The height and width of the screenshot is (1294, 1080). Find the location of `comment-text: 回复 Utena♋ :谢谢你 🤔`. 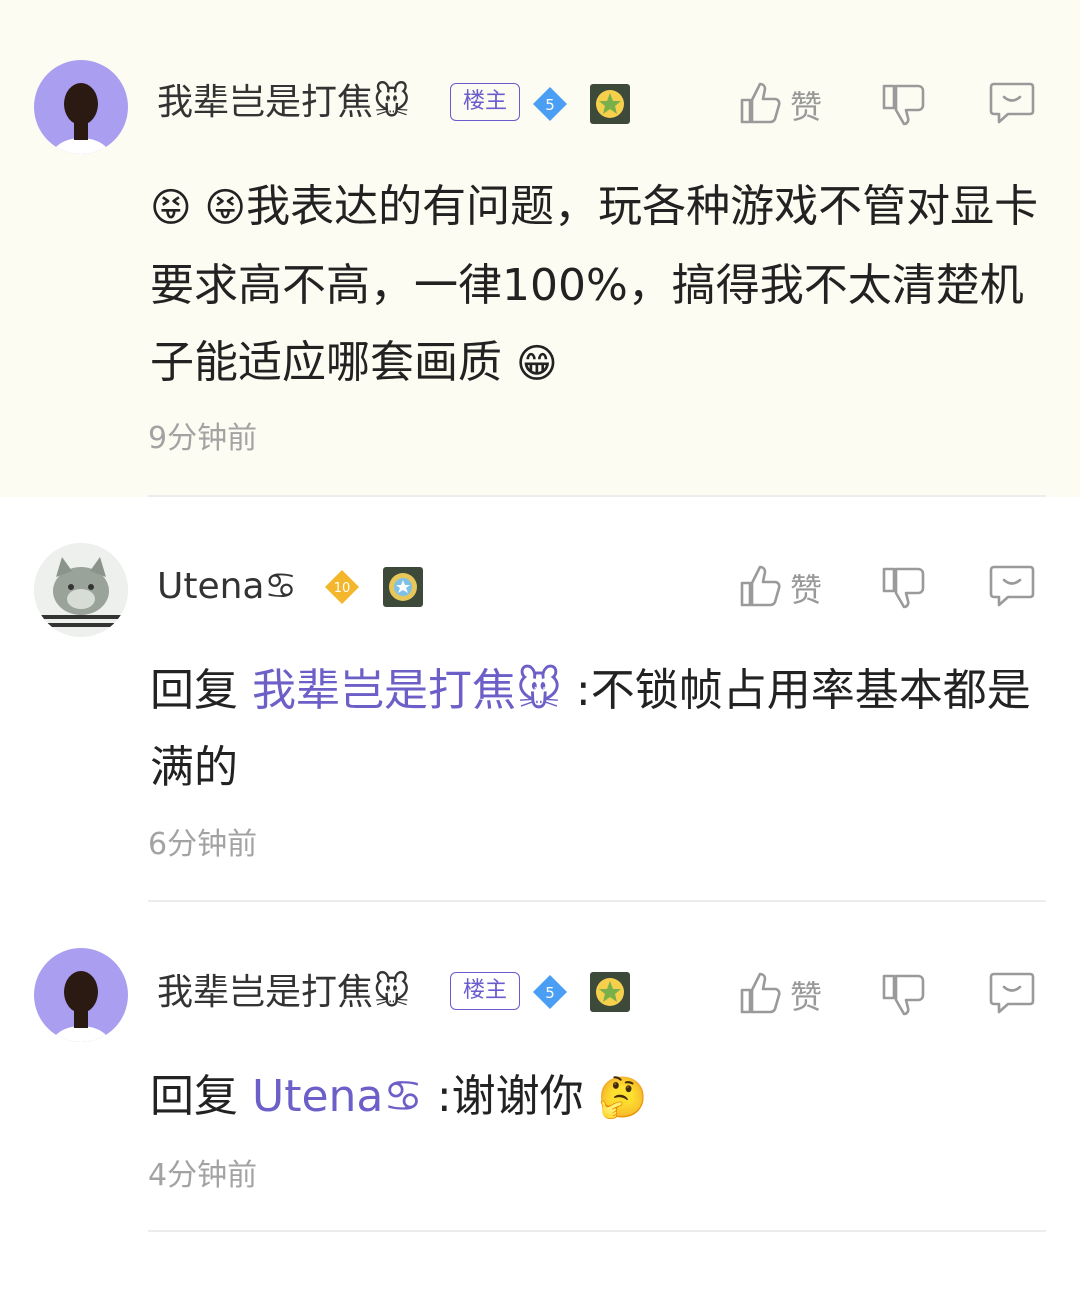

comment-text: 回复 Utena♋ :谢谢你 🤔 is located at coordinates (399, 1096).